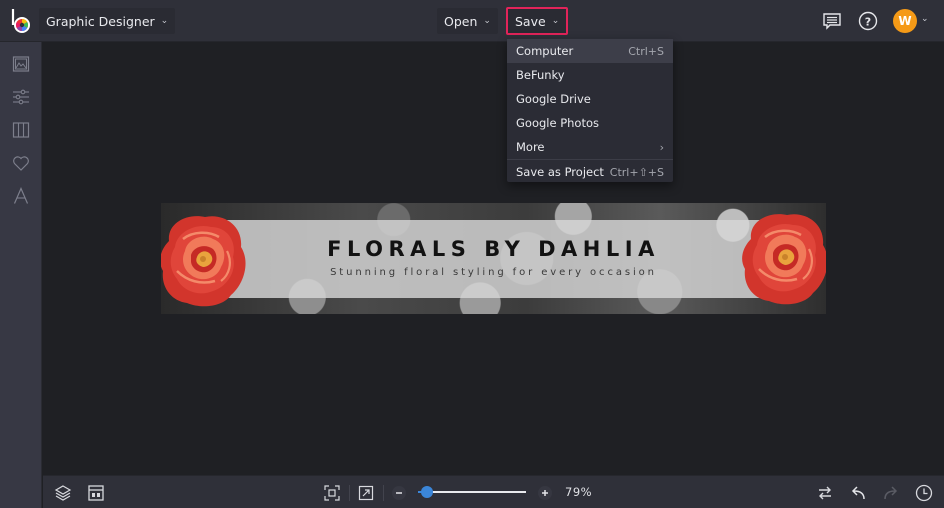 This screenshot has height=508, width=944. I want to click on menu-item-computer: Computer Ctrl+S, so click(590, 51).